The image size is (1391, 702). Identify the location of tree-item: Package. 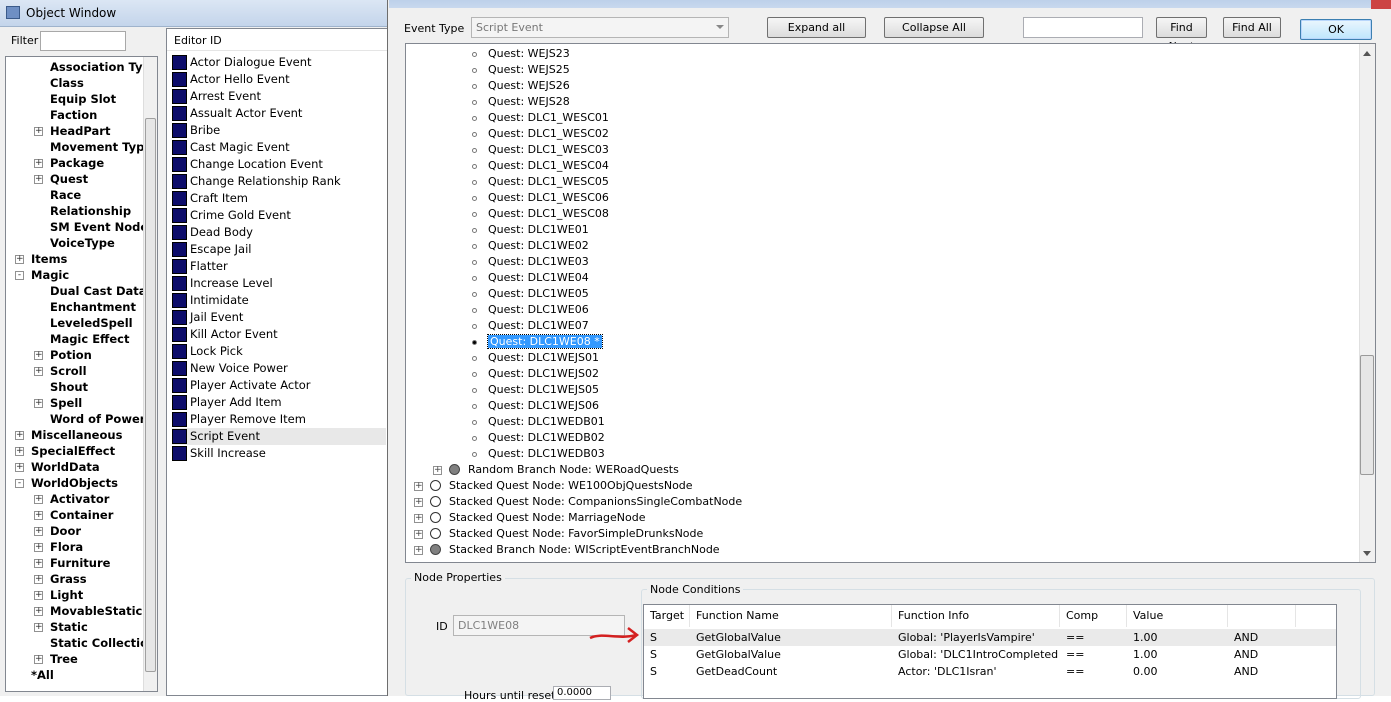
(77, 163).